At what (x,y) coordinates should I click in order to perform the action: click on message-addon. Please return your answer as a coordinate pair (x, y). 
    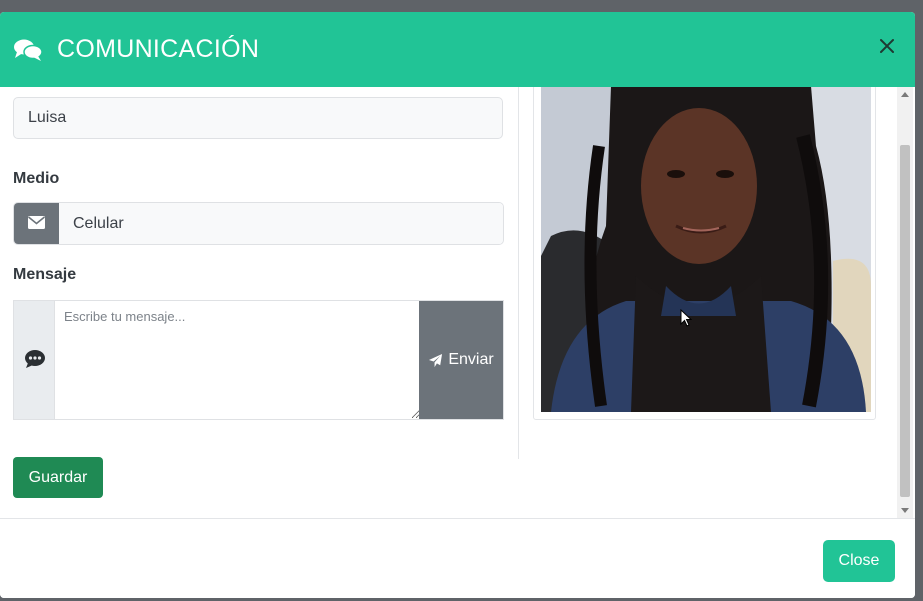
    Looking at the image, I should click on (34, 360).